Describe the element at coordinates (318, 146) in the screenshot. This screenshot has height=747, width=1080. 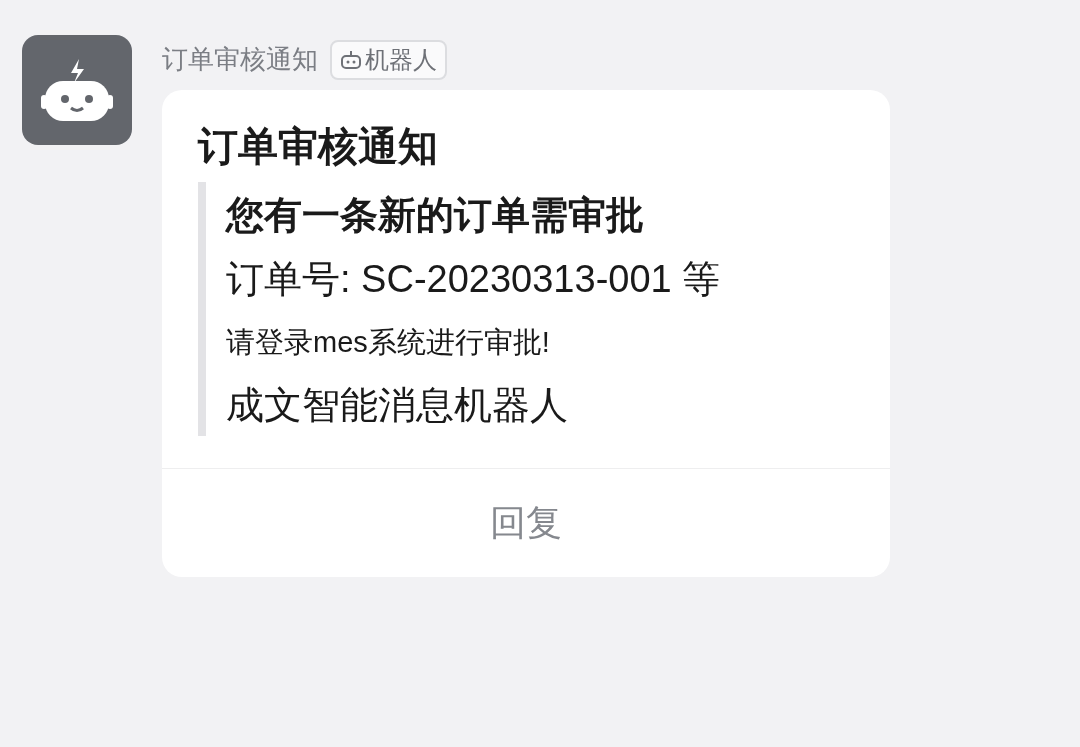
I see `card-title: 订单审核通知` at that location.